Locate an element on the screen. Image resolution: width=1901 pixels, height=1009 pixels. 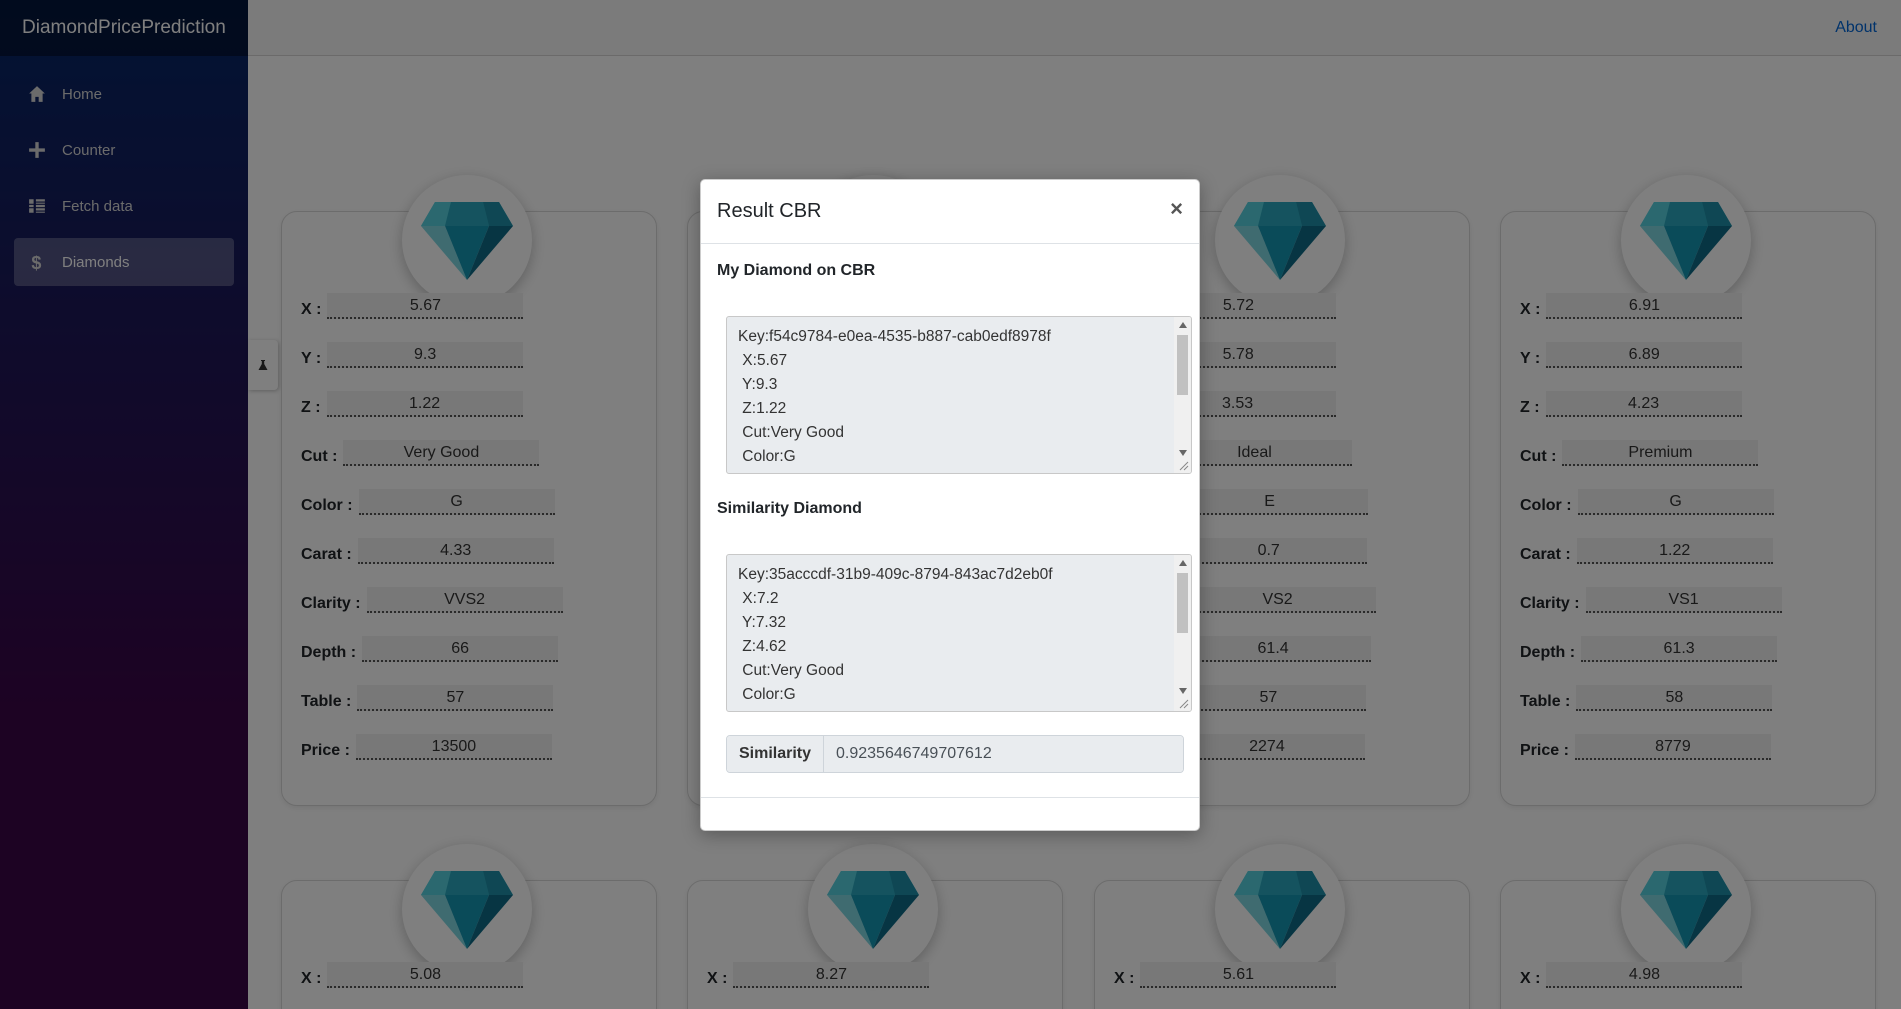
my-diamond-title: My Diamond on CBR is located at coordinates (796, 270).